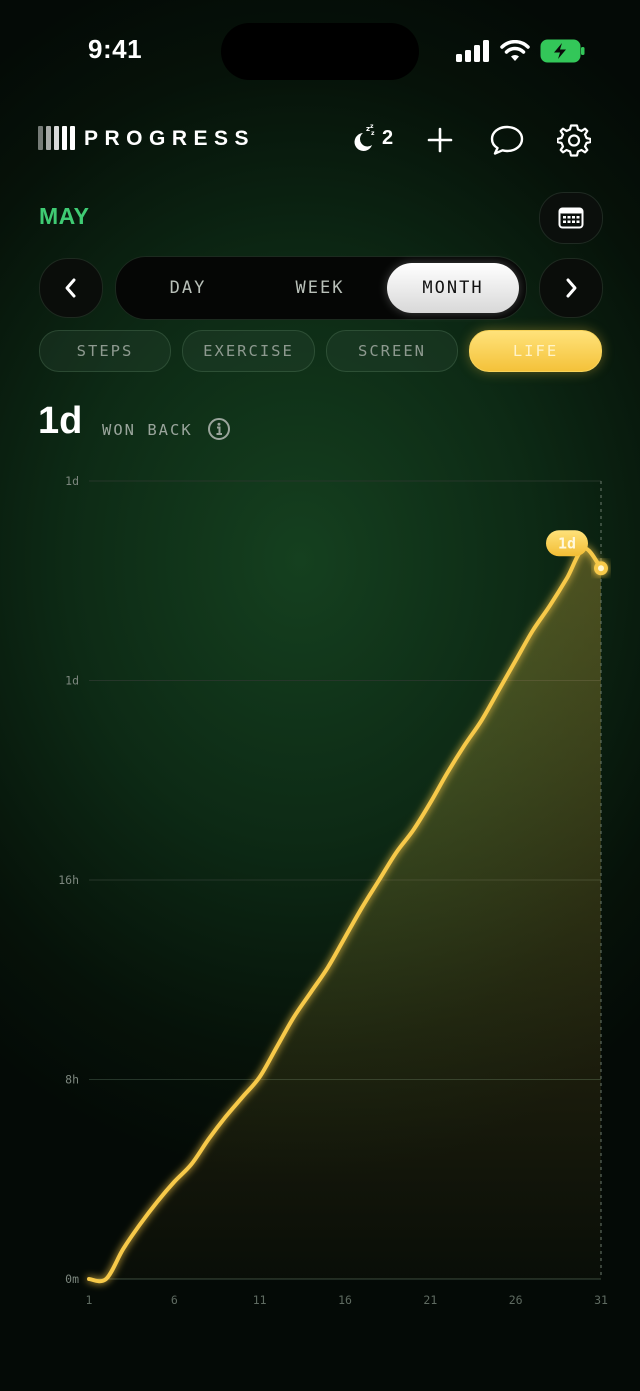 The width and height of the screenshot is (640, 1391). Describe the element at coordinates (535, 351) in the screenshot. I see `metric-life: LIFE` at that location.